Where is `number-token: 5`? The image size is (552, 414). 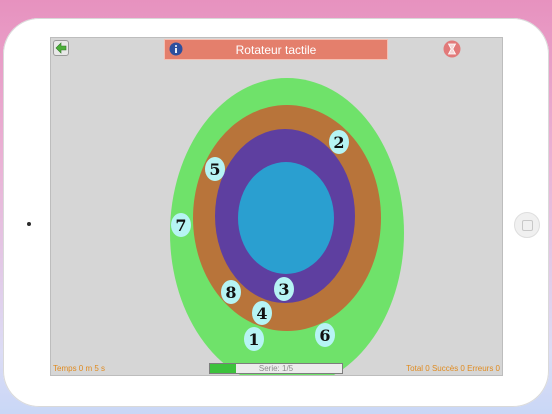 number-token: 5 is located at coordinates (215, 169).